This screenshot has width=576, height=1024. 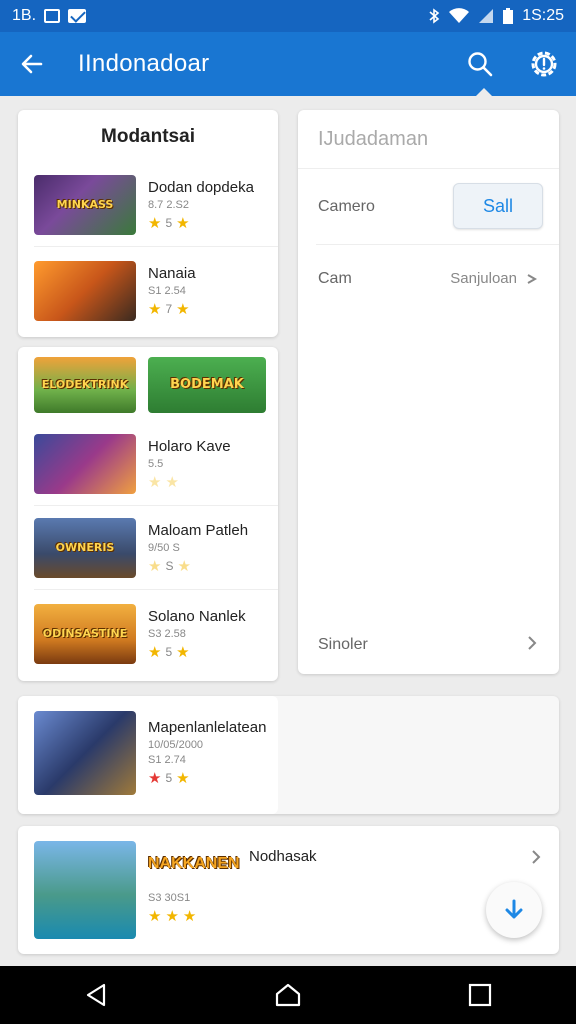 What do you see at coordinates (543, 15) in the screenshot?
I see `status-time: 1S:25` at bounding box center [543, 15].